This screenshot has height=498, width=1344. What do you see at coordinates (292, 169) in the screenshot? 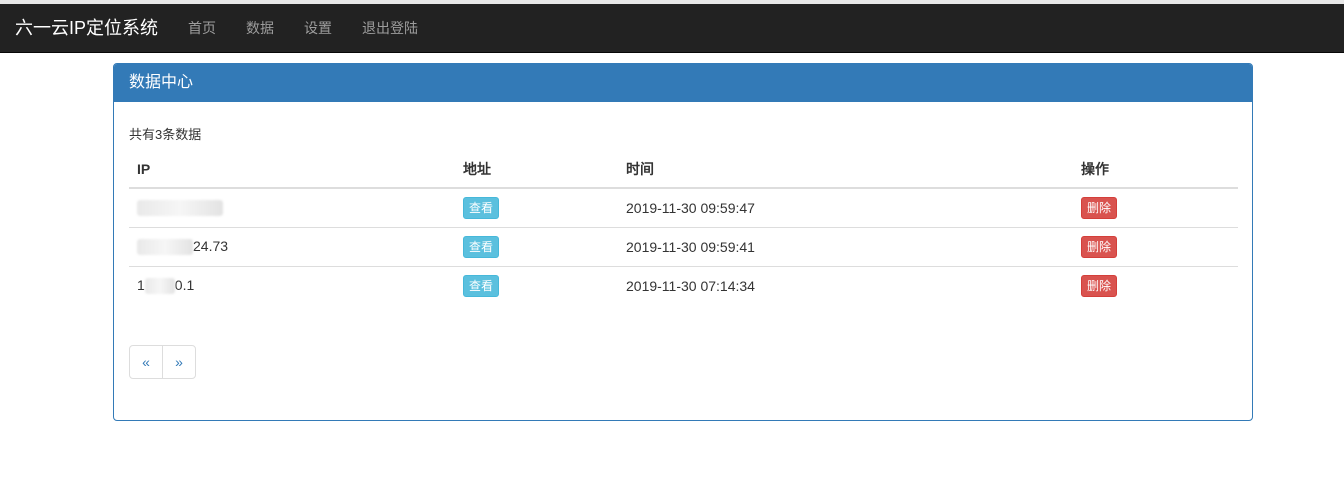
I see `column-header-ip: IP` at bounding box center [292, 169].